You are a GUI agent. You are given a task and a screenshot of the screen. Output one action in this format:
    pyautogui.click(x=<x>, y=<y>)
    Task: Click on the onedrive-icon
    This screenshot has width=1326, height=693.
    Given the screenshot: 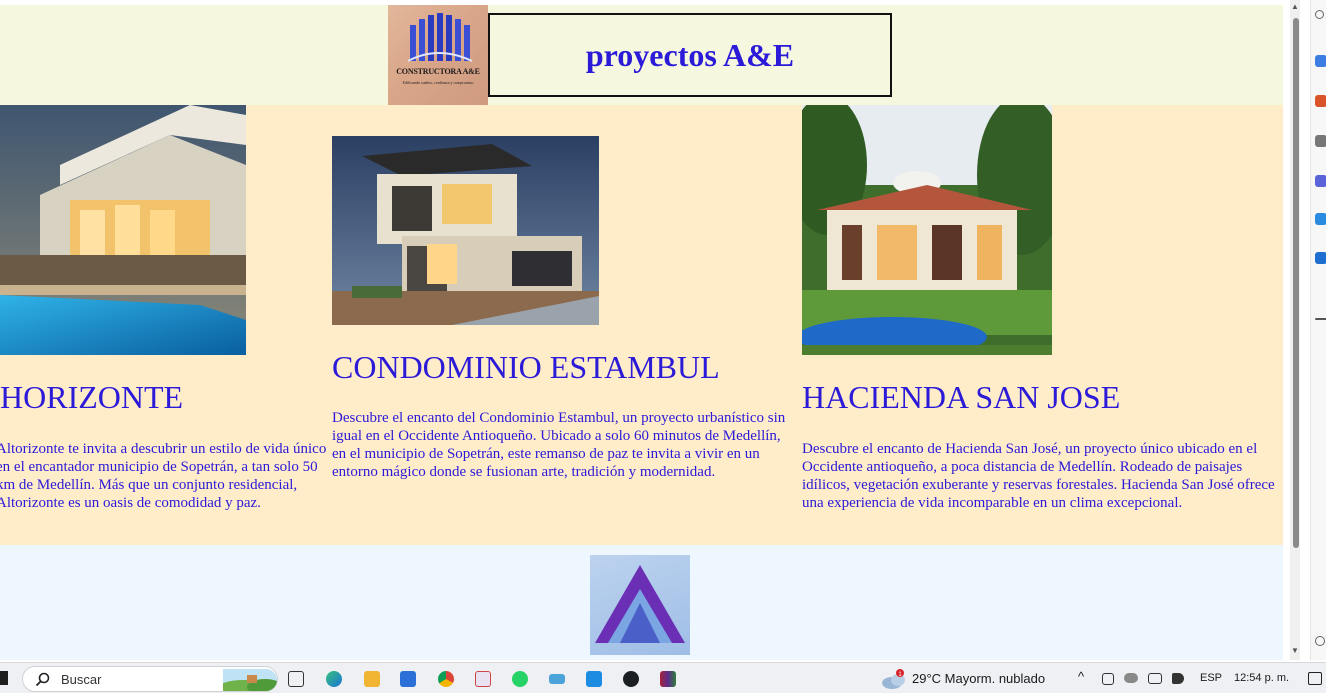 What is the action you would take?
    pyautogui.click(x=1131, y=678)
    